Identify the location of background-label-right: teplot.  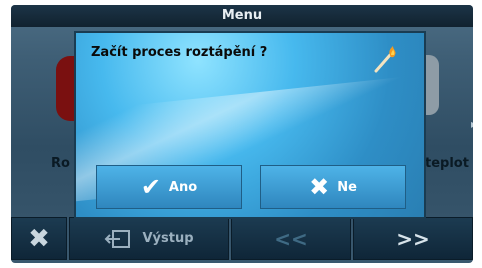
(447, 163).